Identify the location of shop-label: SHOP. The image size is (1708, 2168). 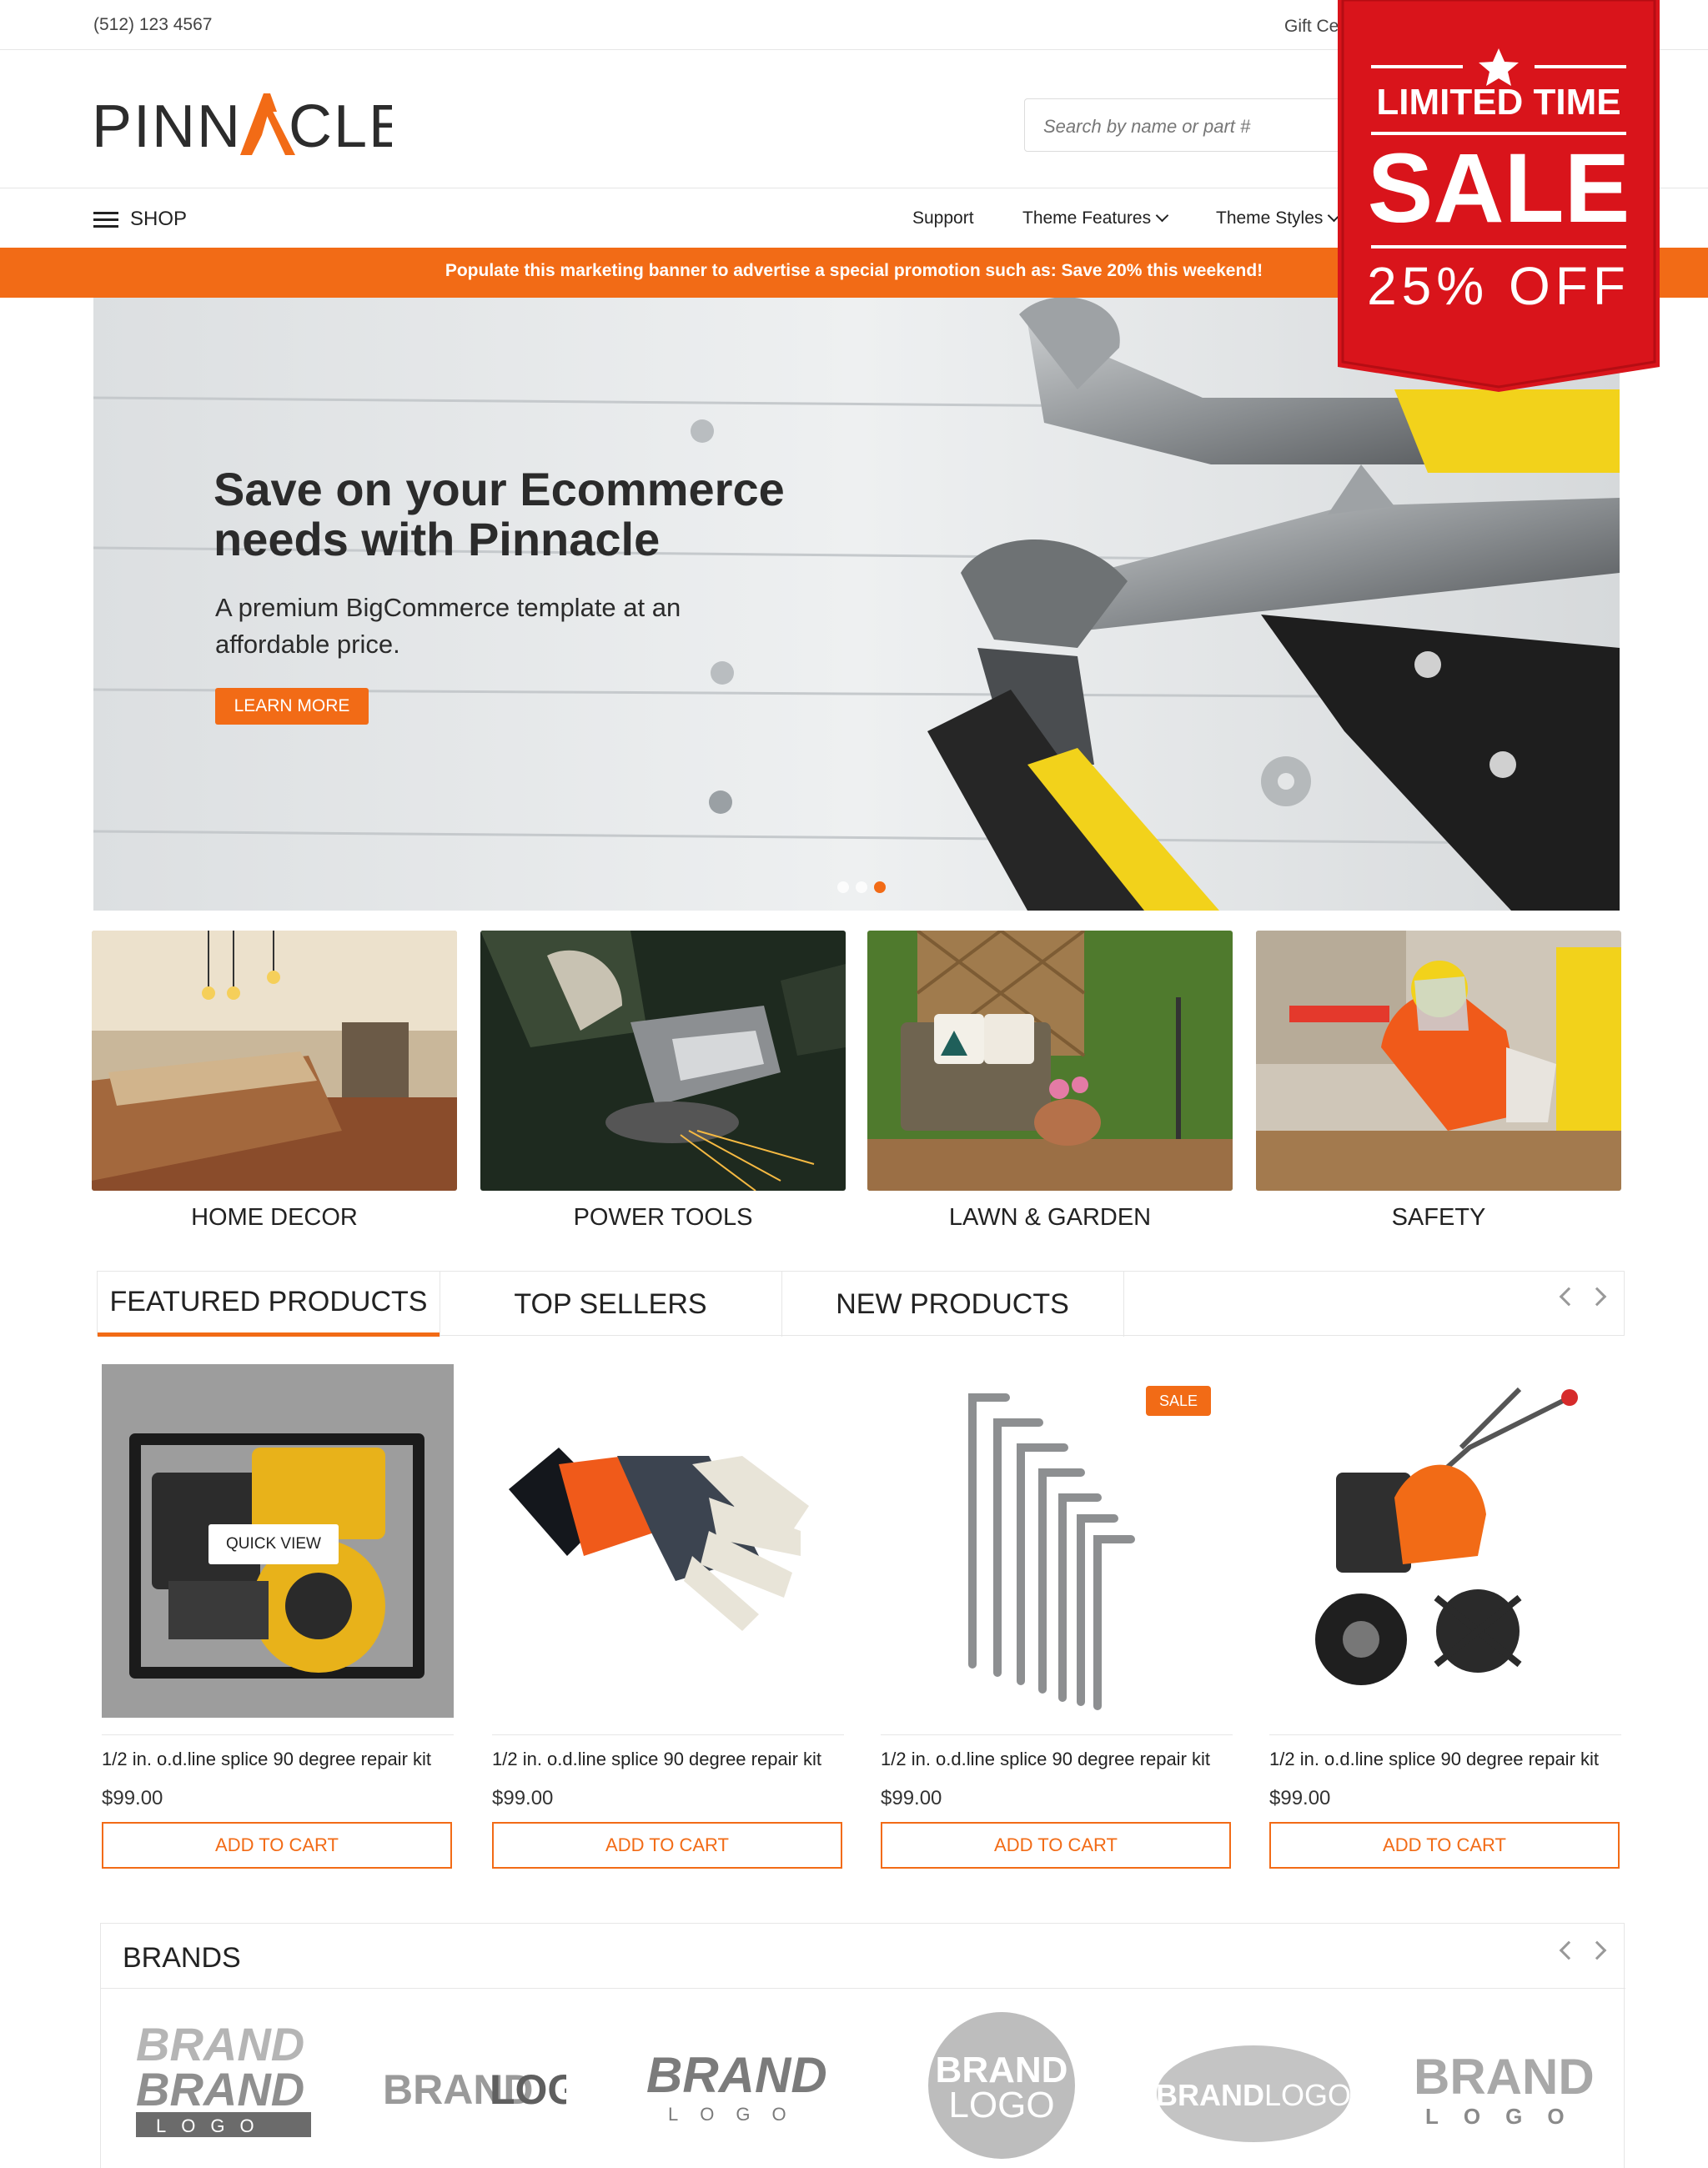
(159, 219).